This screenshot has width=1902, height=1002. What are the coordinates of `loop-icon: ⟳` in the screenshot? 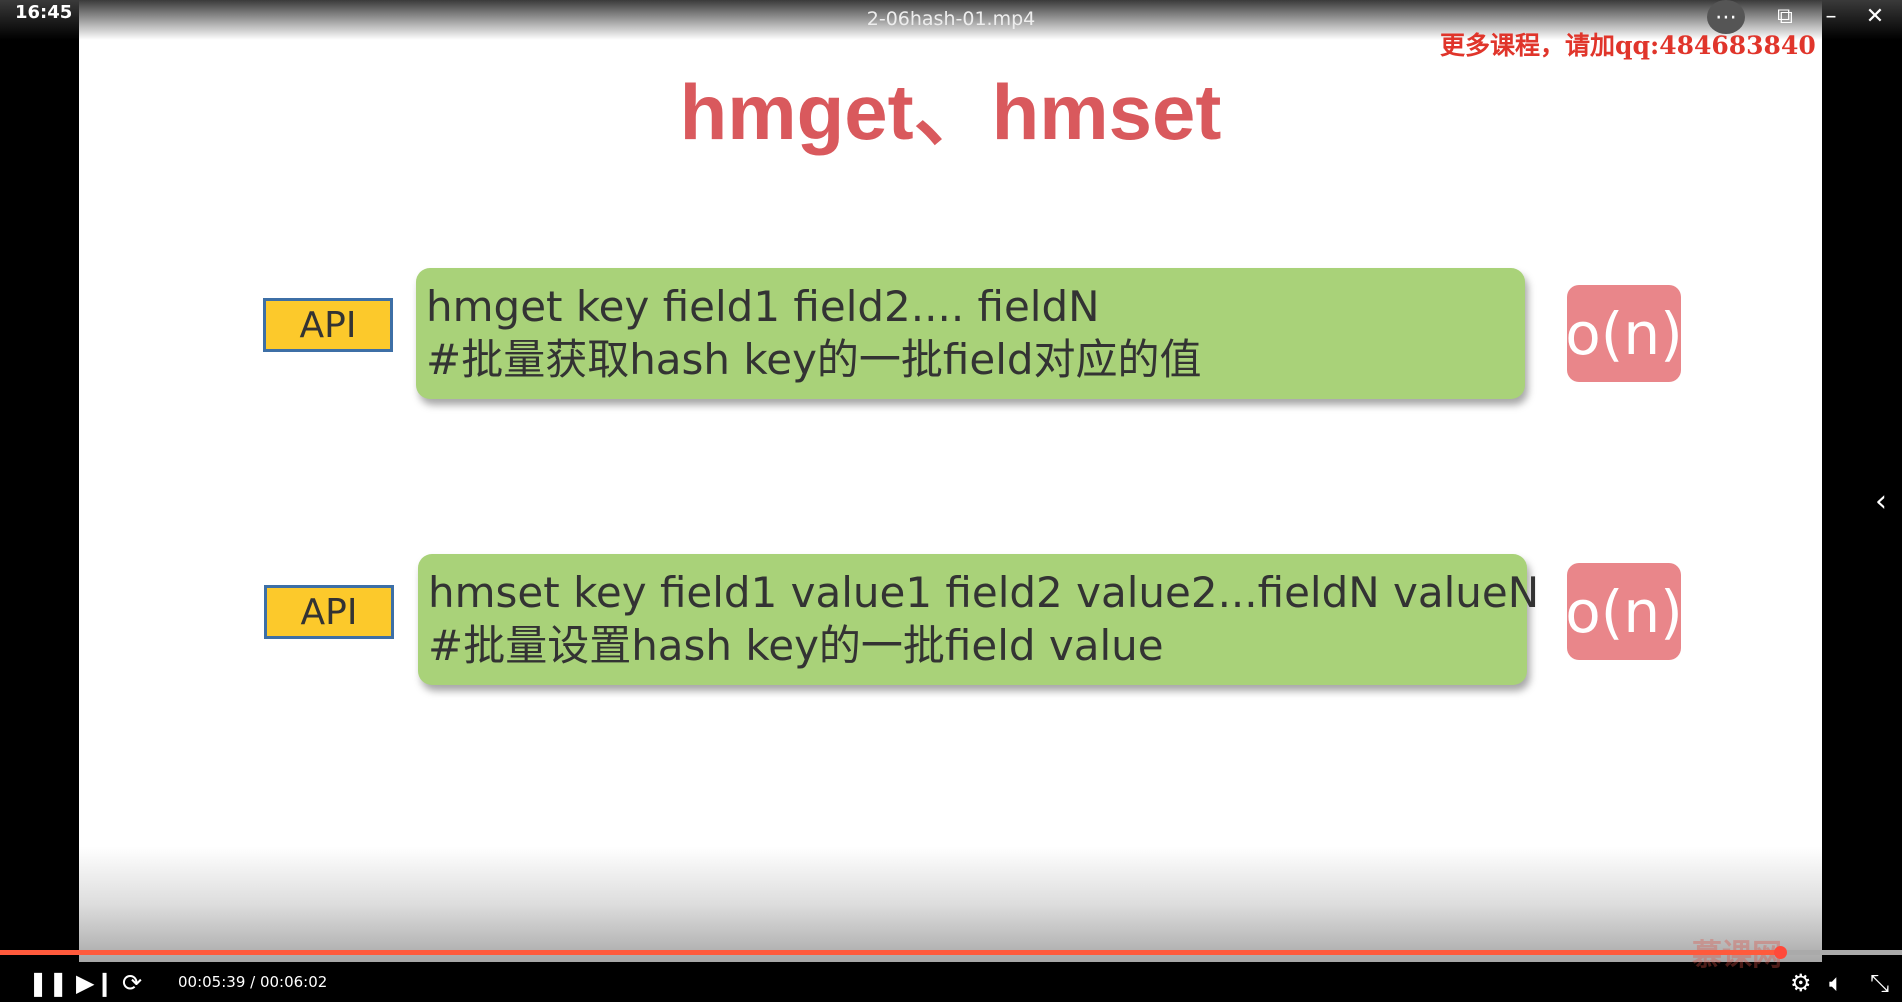 It's located at (132, 983).